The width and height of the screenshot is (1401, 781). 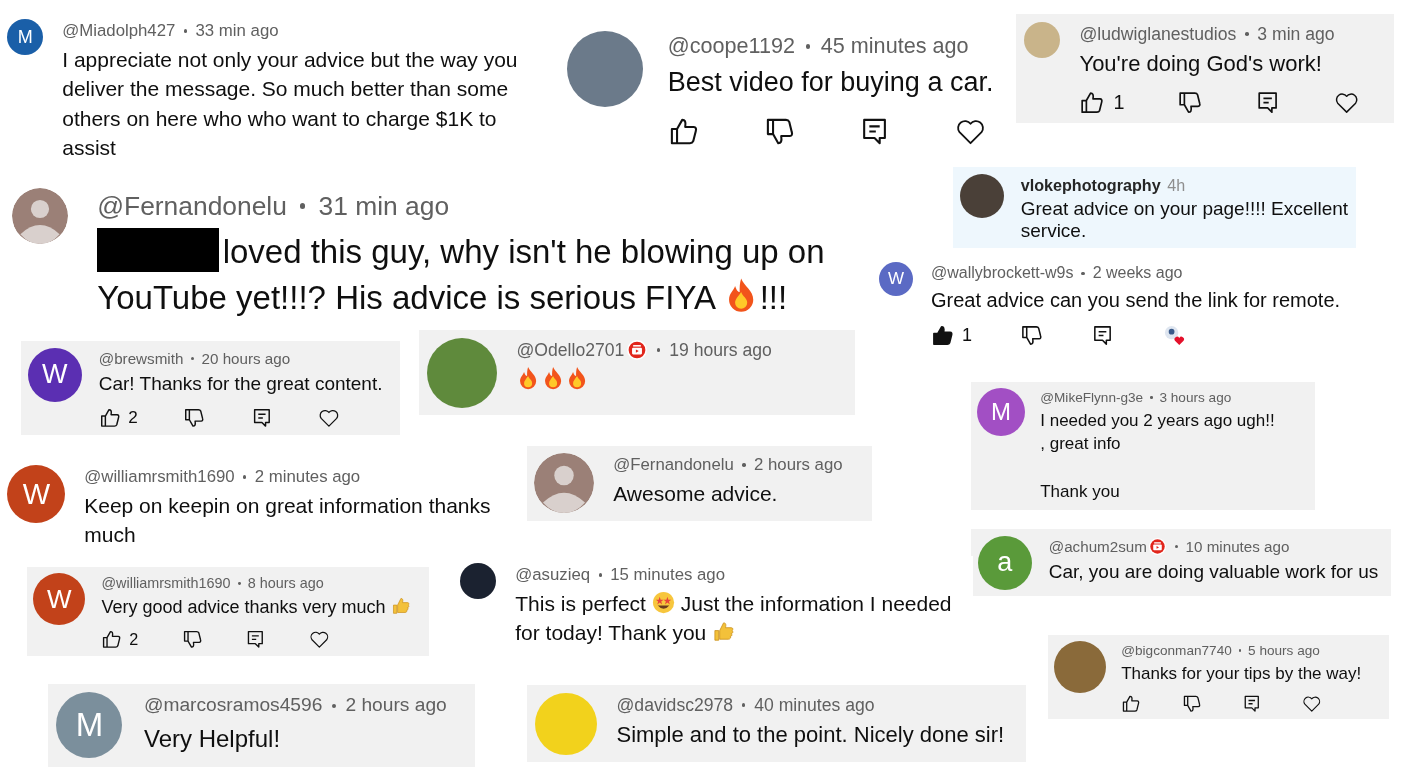 What do you see at coordinates (237, 31) in the screenshot?
I see `timestamp: 33 min ago` at bounding box center [237, 31].